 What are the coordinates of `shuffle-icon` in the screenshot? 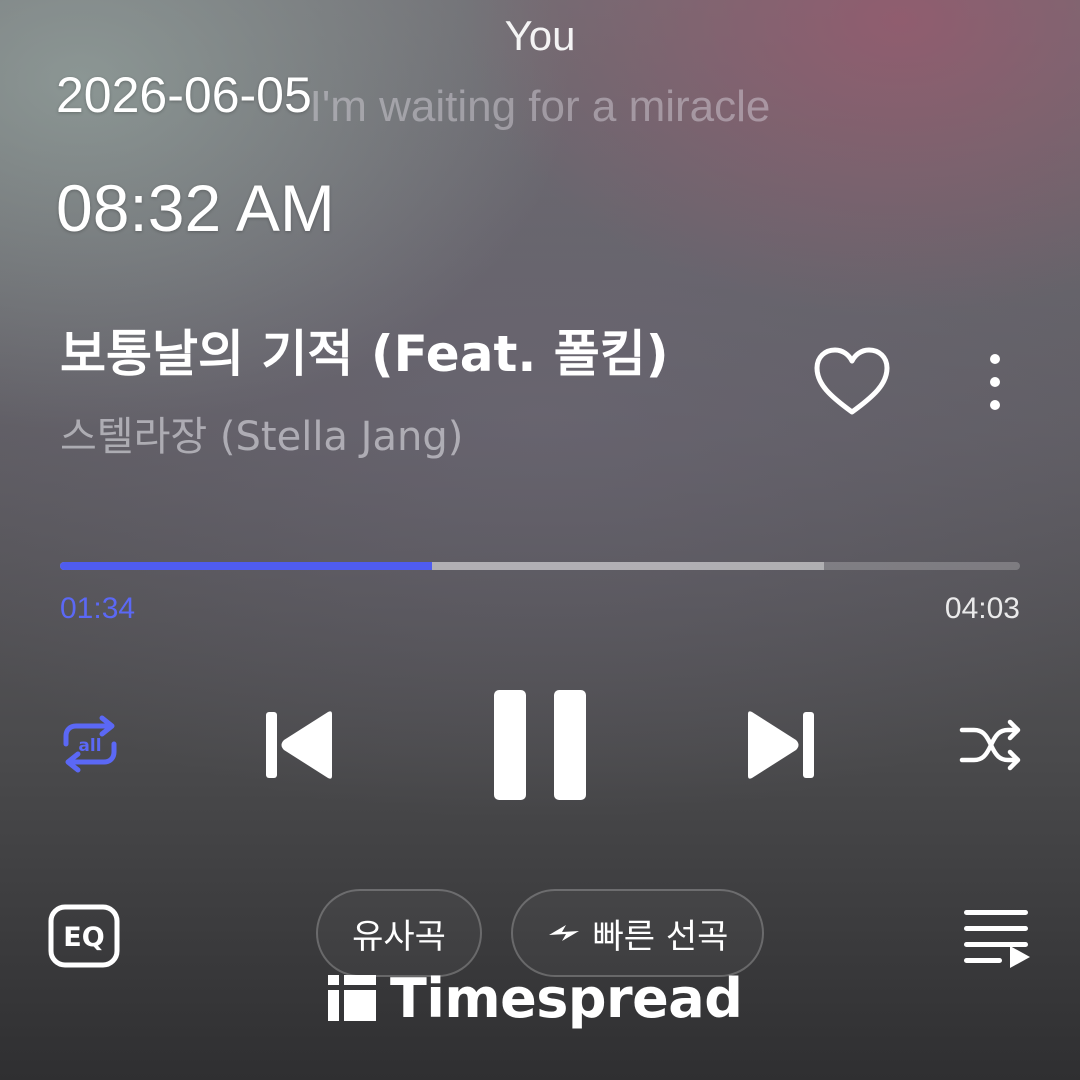 It's located at (990, 745).